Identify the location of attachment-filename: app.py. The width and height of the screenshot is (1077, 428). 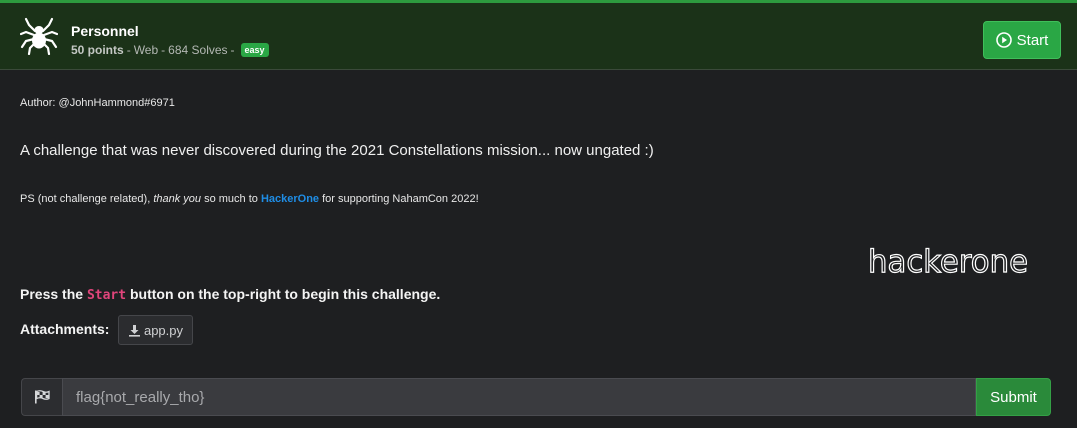
(163, 330).